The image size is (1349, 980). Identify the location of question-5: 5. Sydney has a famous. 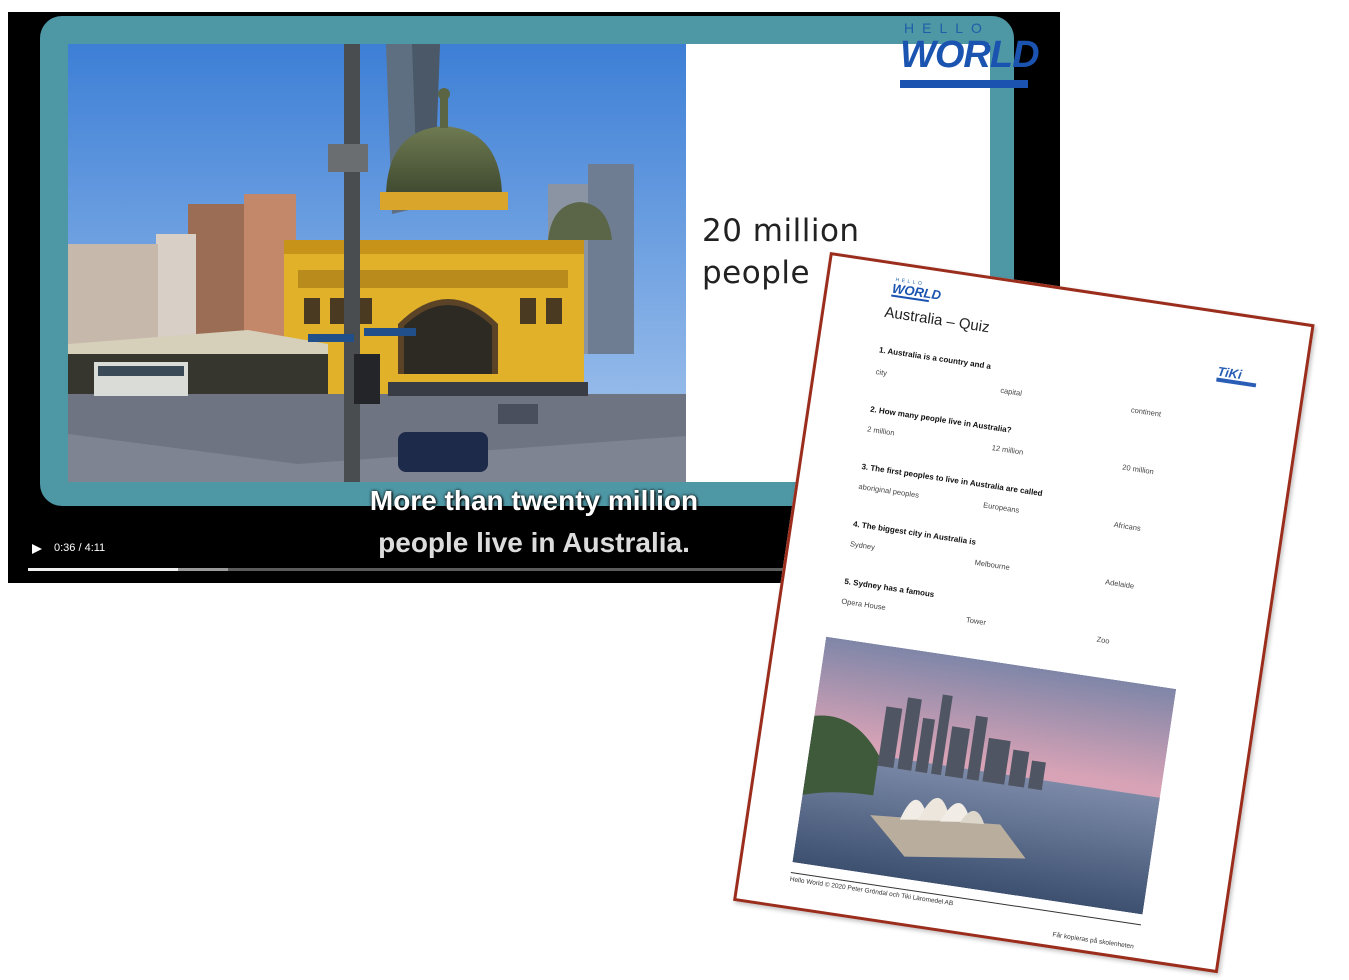
(889, 588).